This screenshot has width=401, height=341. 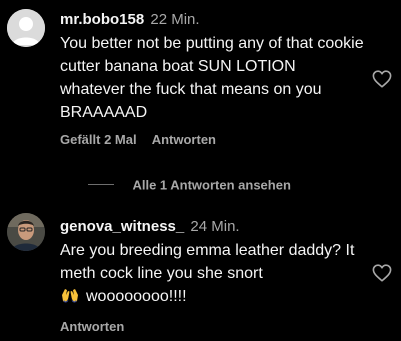 What do you see at coordinates (136, 296) in the screenshot?
I see `comment-text-tail: woooooooo!!!!` at bounding box center [136, 296].